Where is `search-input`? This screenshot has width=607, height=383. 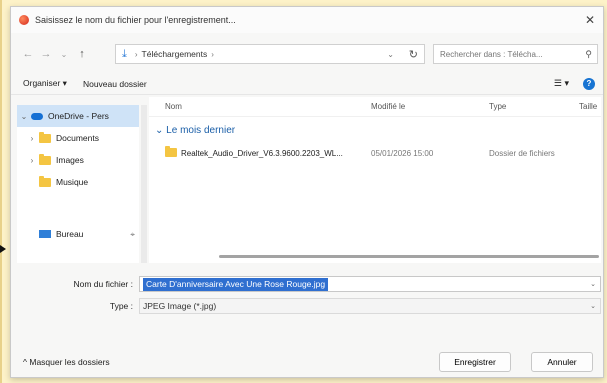
search-input is located at coordinates (510, 54).